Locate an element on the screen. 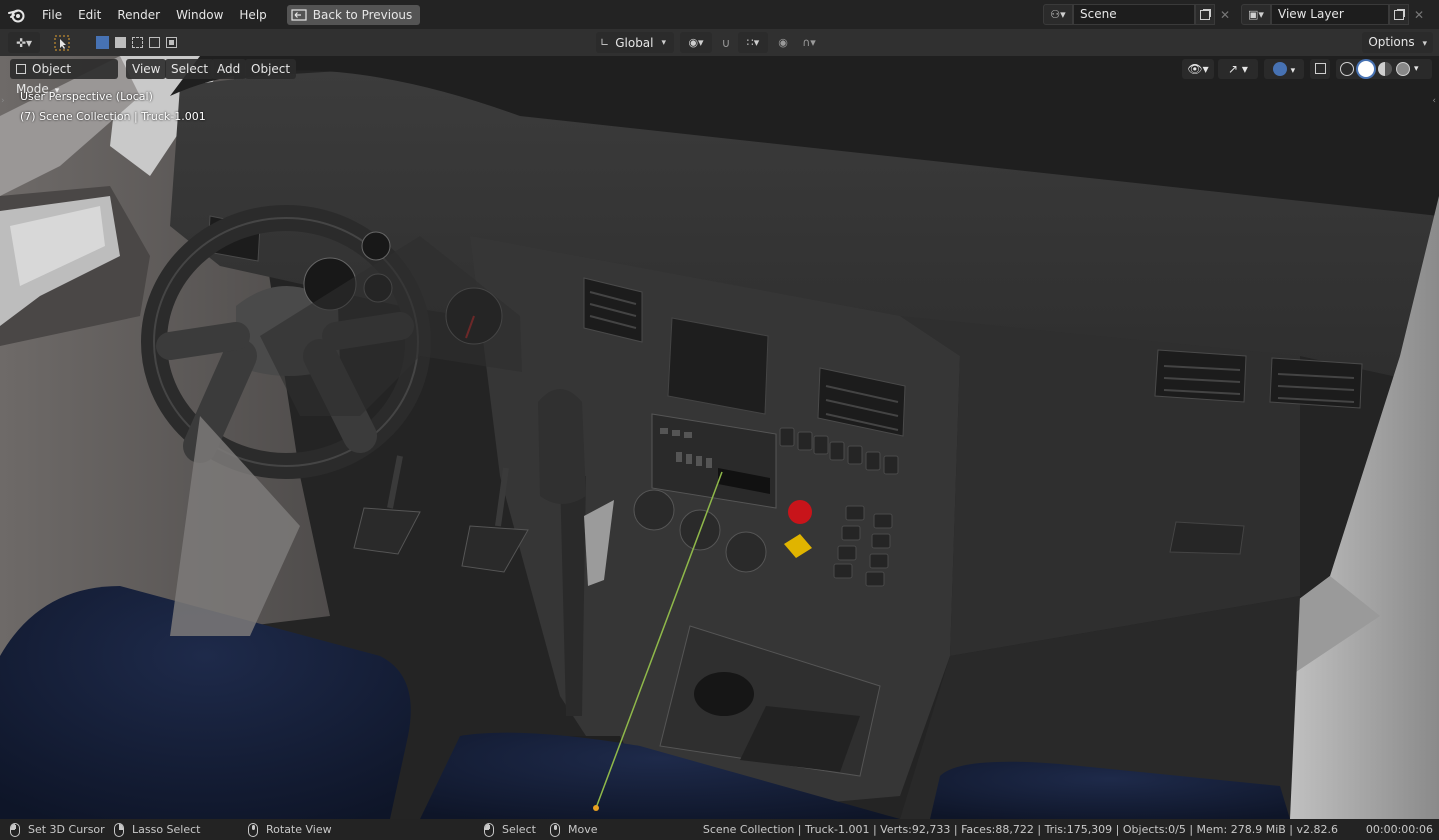 Image resolution: width=1439 pixels, height=840 pixels. eye-icon: 👁▾ is located at coordinates (1198, 69).